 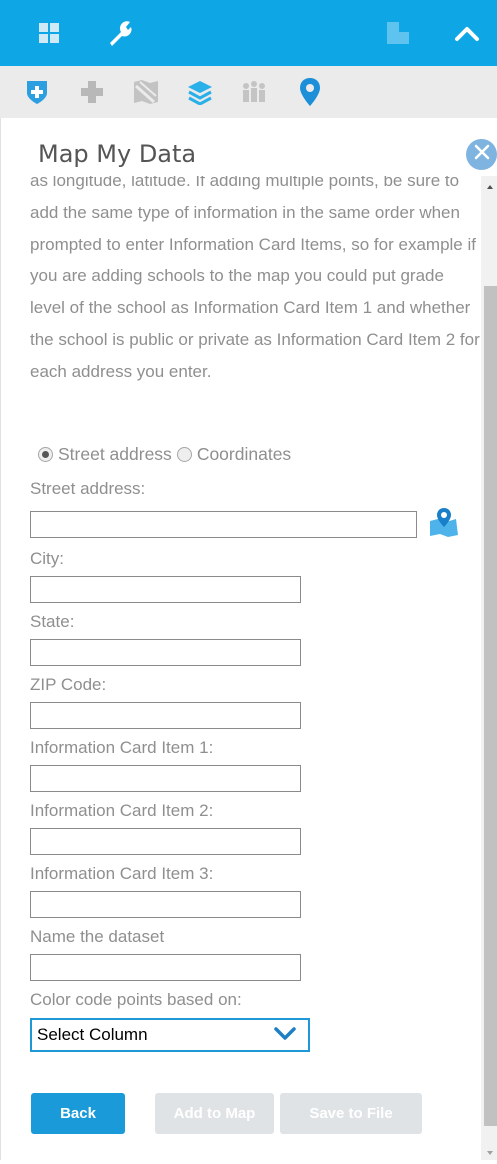 I want to click on street-address-label: Street address:, so click(x=88, y=488).